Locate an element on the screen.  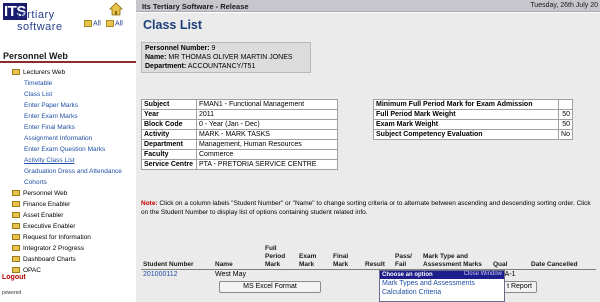
sidebar-item-activity-class-list: Activity Class List is located at coordinates (49, 160).